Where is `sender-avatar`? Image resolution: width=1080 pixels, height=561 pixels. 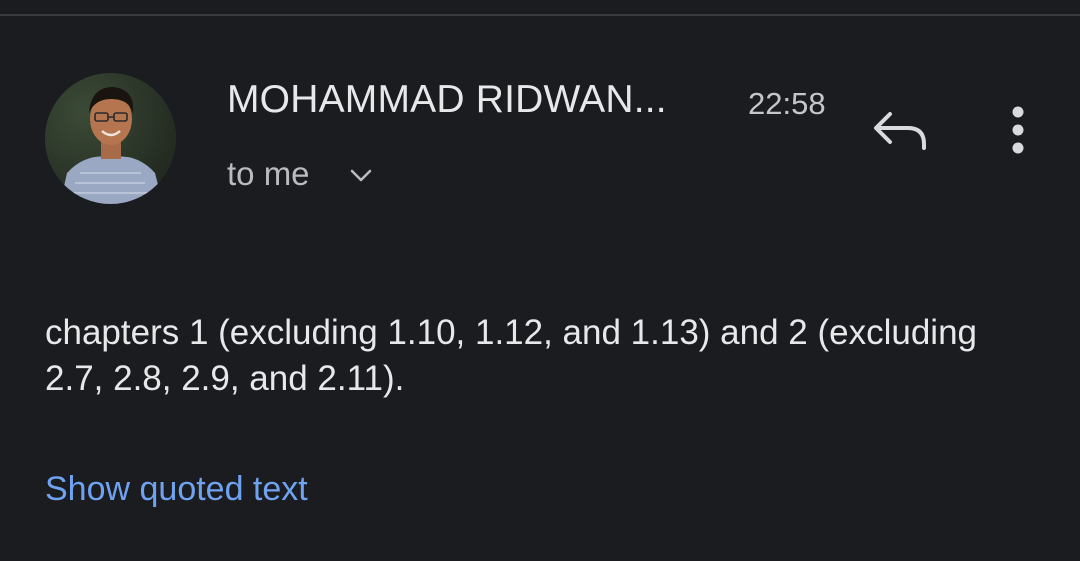 sender-avatar is located at coordinates (110, 138).